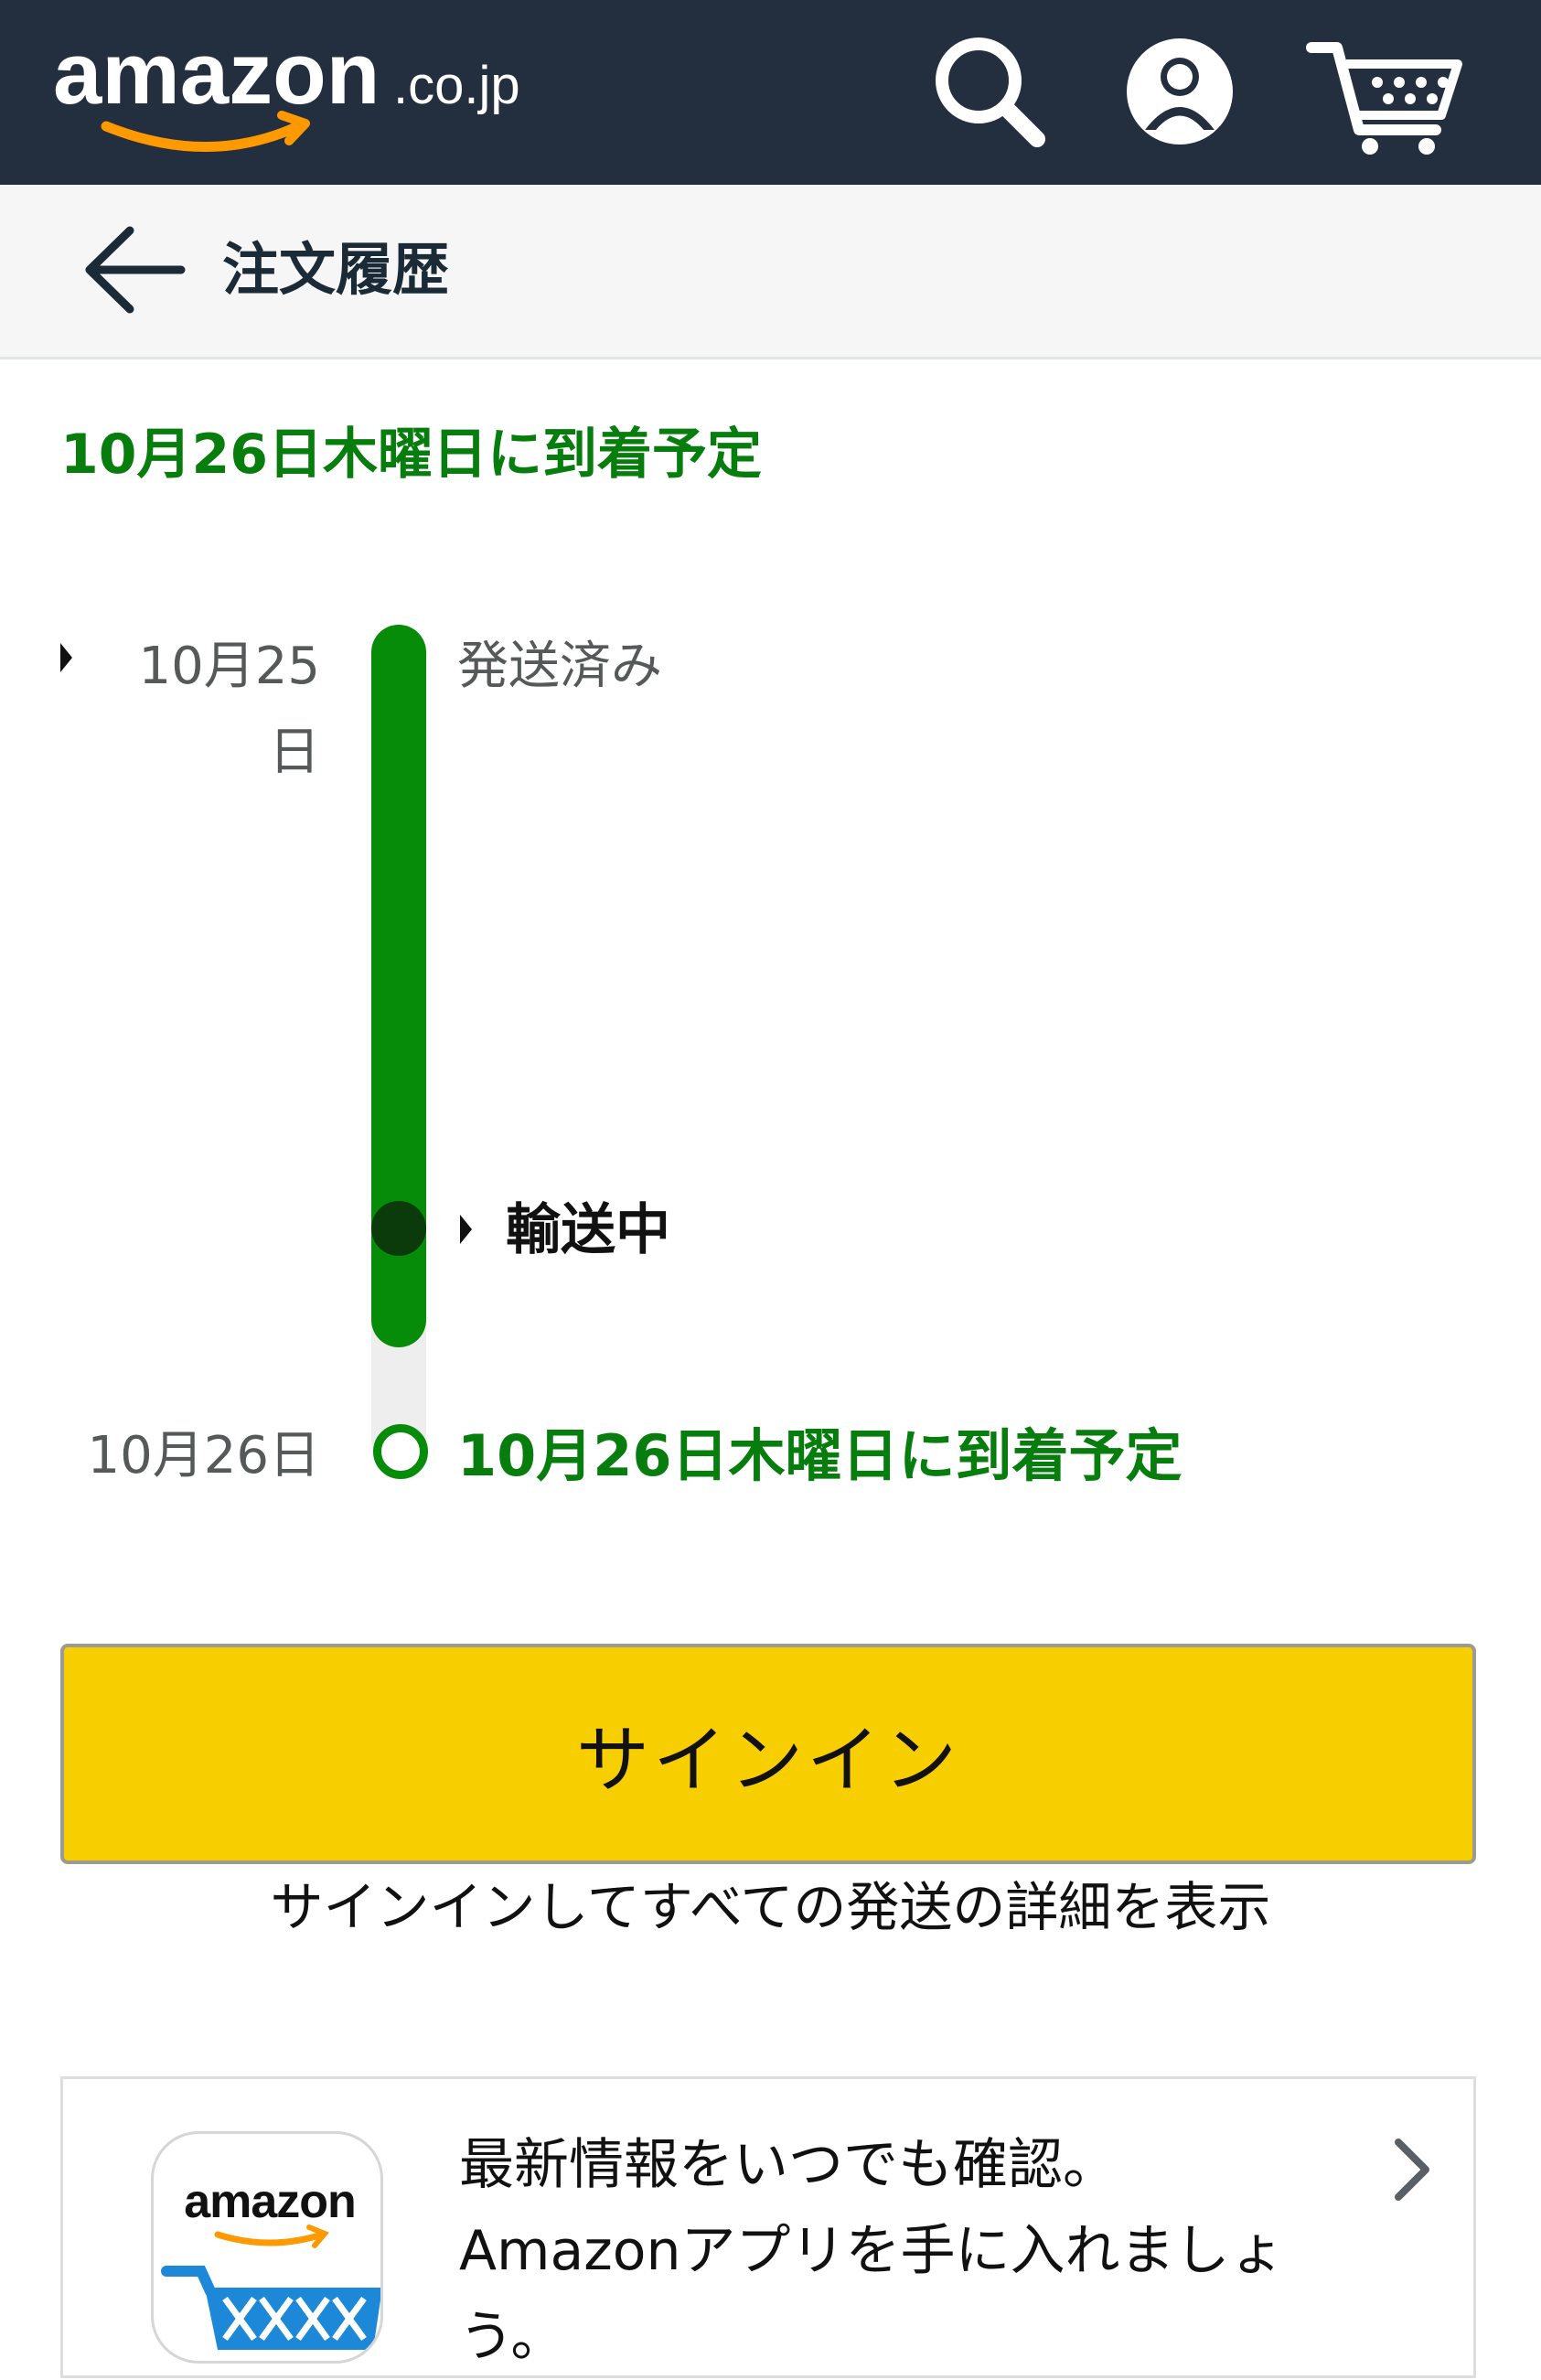 This screenshot has height=2380, width=1541. What do you see at coordinates (398, 1228) in the screenshot?
I see `timeline-current-marker` at bounding box center [398, 1228].